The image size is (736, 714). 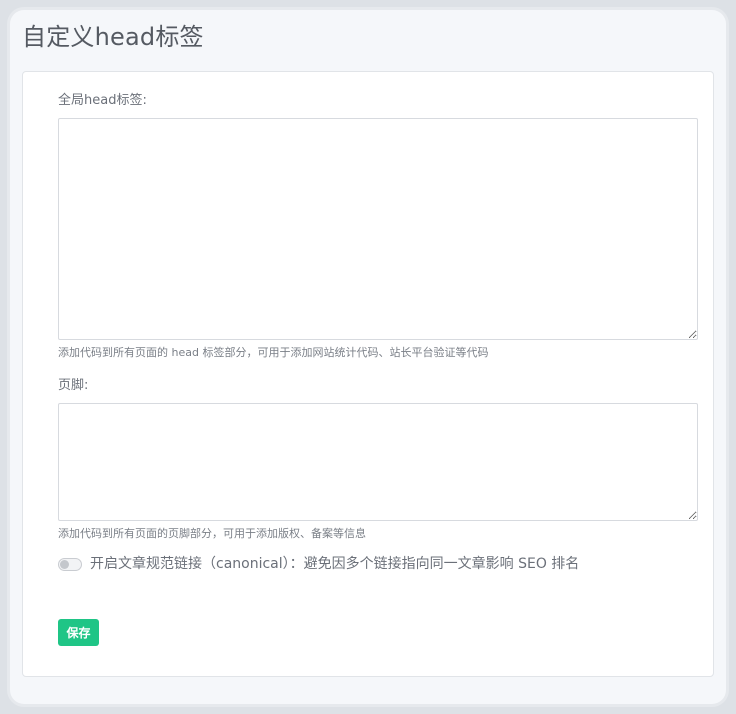 I want to click on footer-textarea, so click(x=378, y=462).